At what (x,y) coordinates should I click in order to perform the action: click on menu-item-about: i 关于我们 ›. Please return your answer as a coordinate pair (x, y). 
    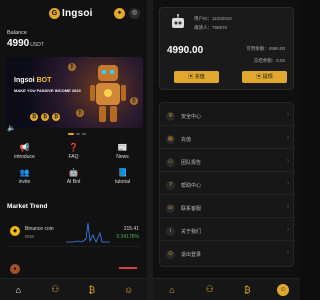
    Looking at the image, I should click on (227, 231).